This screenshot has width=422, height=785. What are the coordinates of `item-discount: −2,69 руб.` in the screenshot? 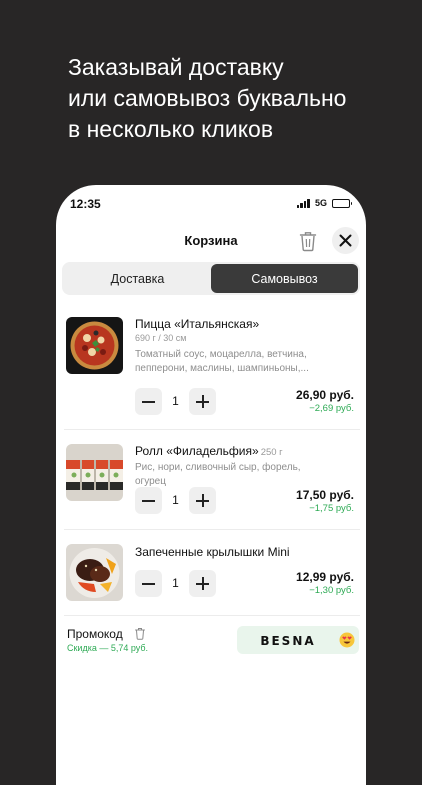 It's located at (331, 408).